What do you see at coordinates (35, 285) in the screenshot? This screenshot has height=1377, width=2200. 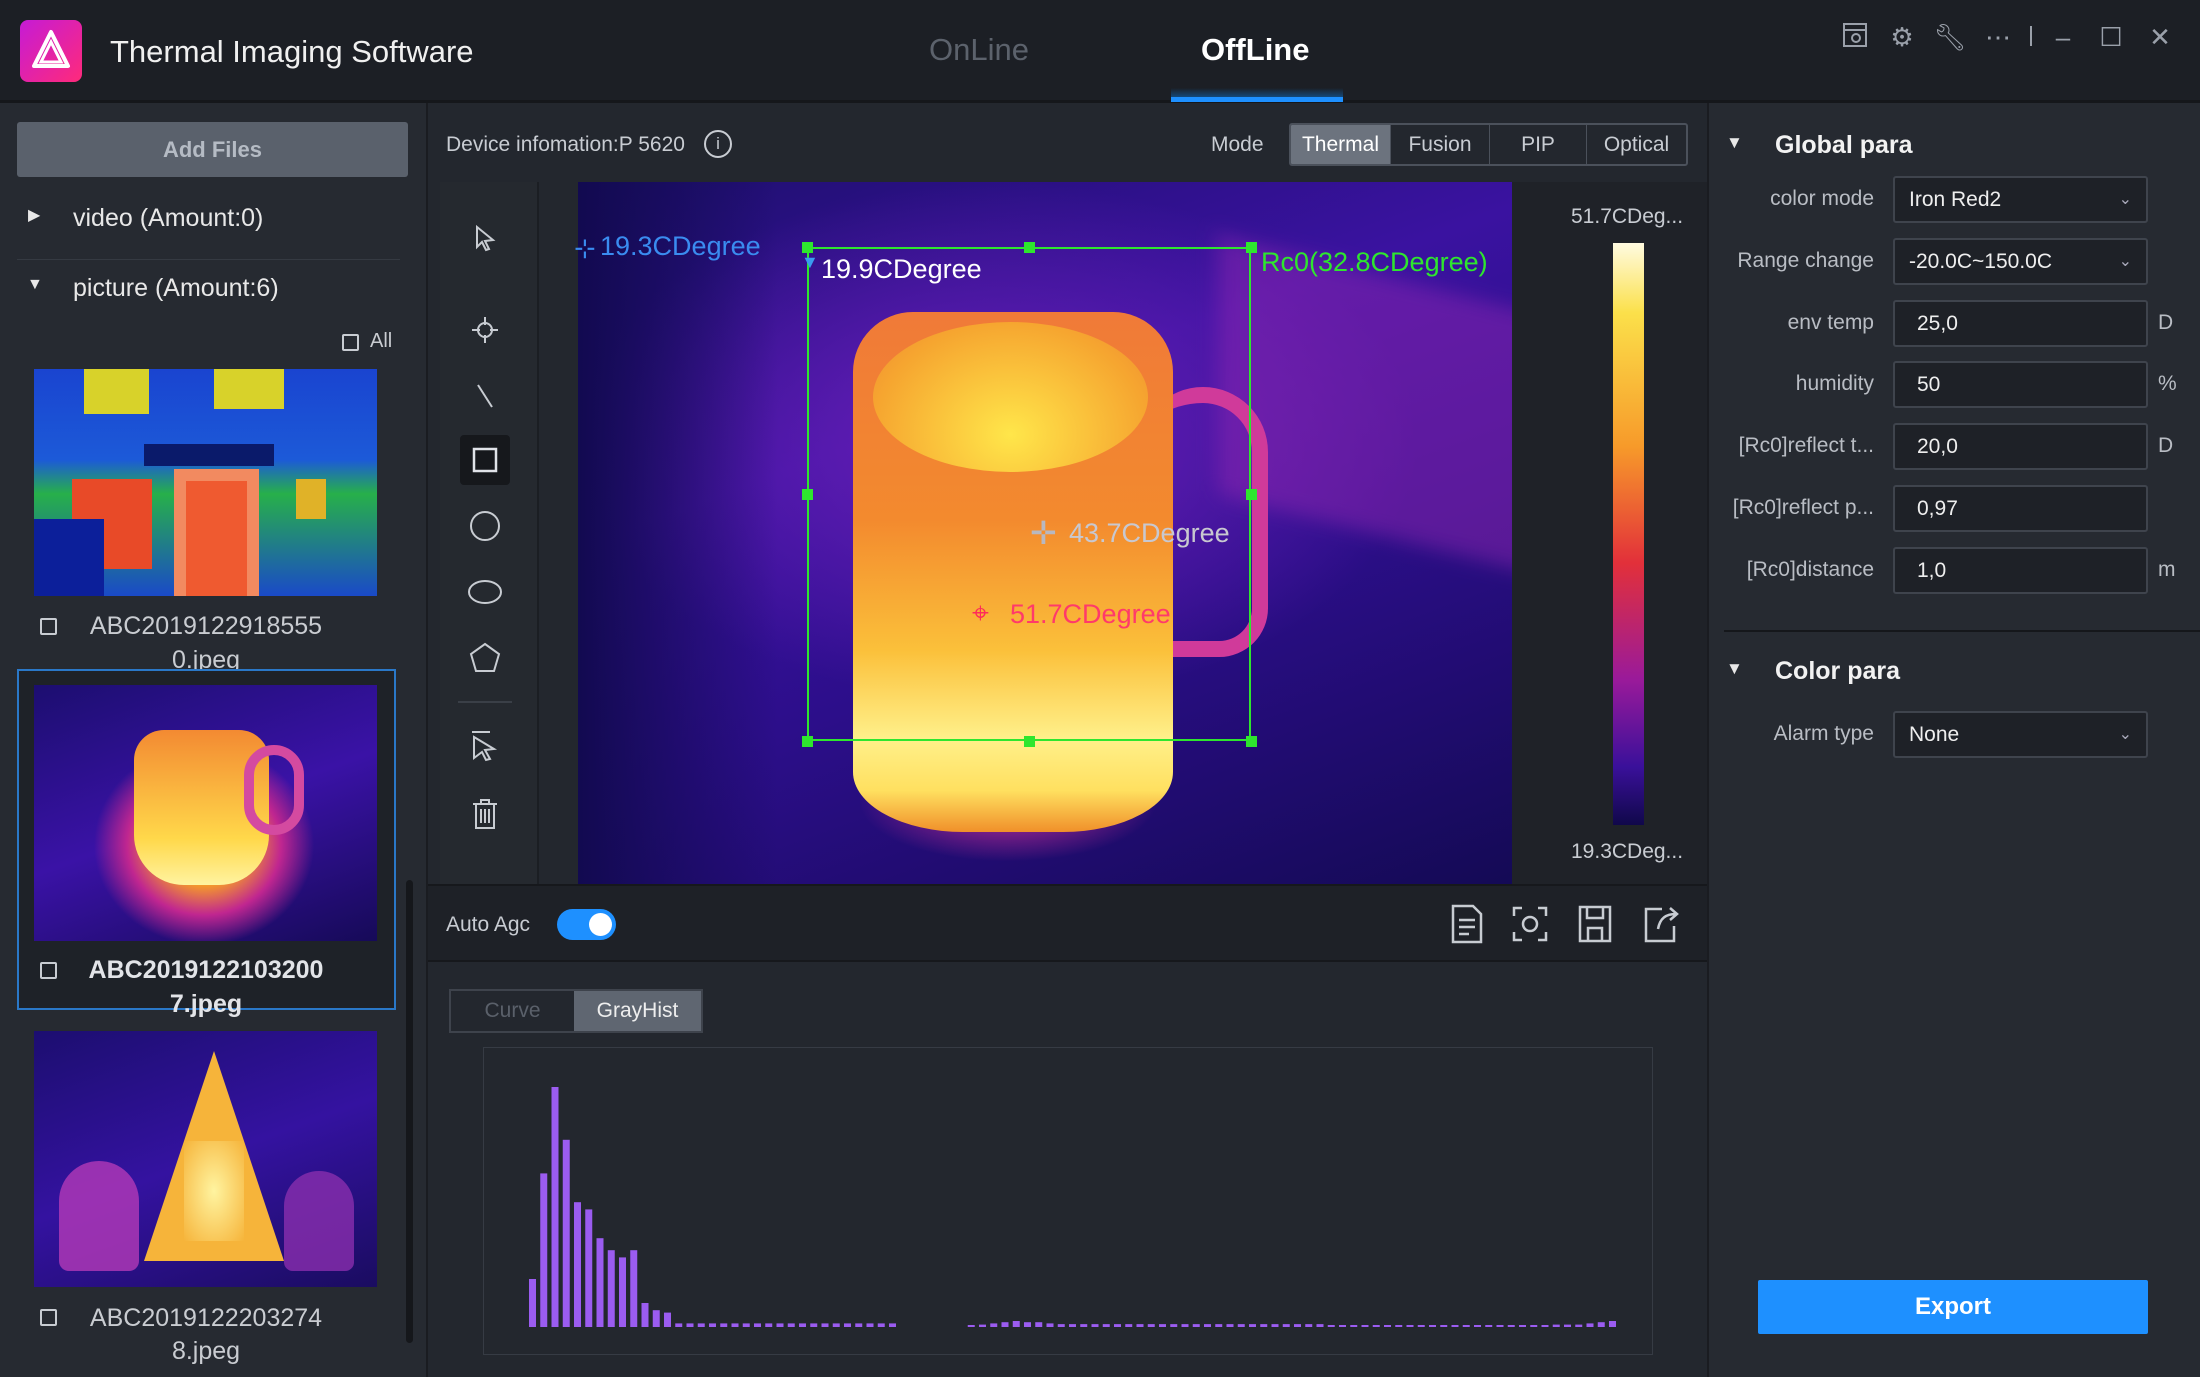 I see `expanded-triangle-icon: ▼` at bounding box center [35, 285].